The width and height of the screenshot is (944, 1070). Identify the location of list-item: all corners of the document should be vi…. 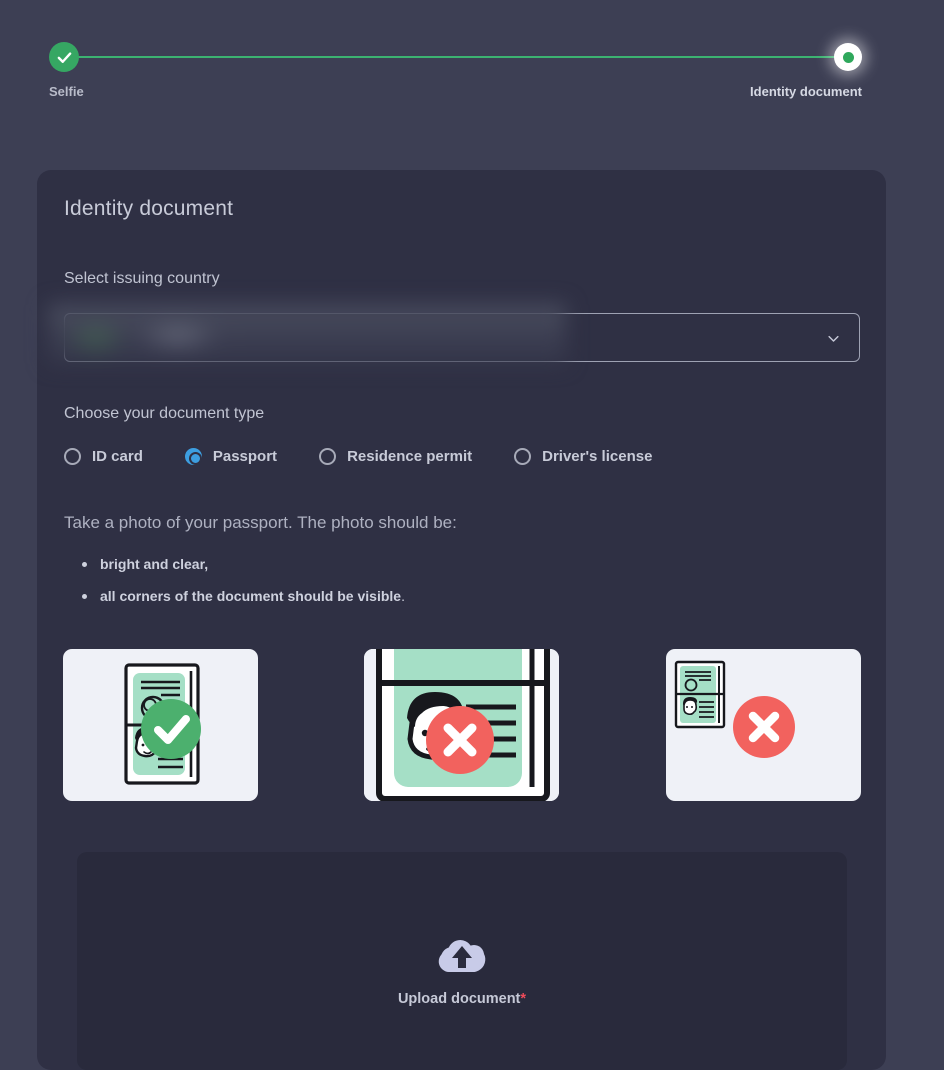
(241, 596).